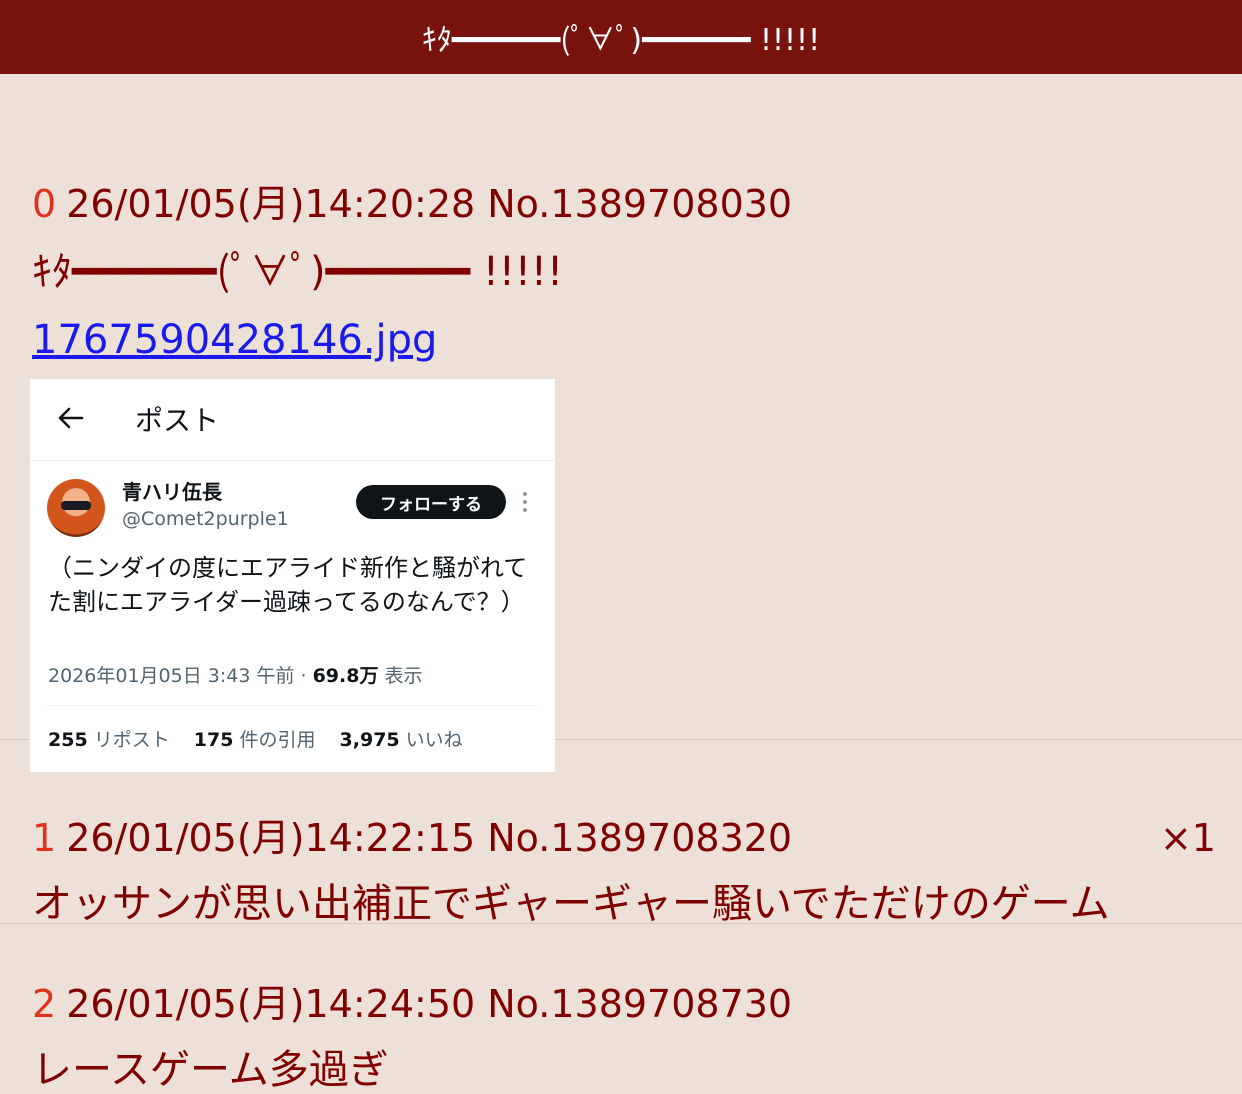 Image resolution: width=1242 pixels, height=1094 pixels. What do you see at coordinates (1188, 838) in the screenshot?
I see `reply-count-badge: ×1` at bounding box center [1188, 838].